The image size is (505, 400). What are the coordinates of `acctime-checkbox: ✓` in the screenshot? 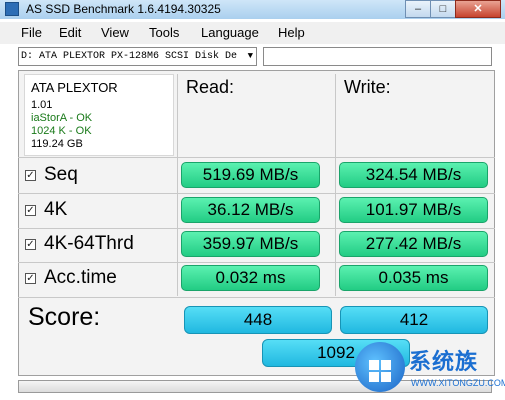 It's located at (30, 278).